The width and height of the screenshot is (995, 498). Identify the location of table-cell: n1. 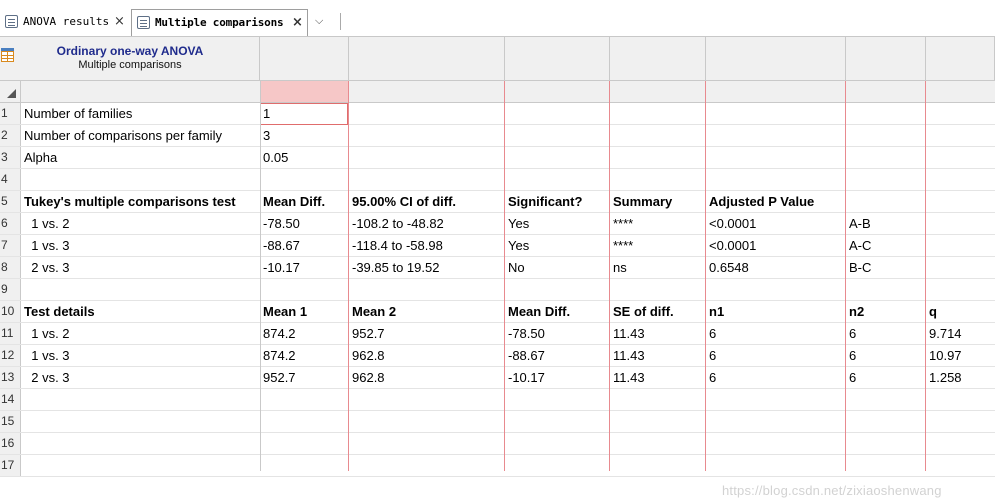
(776, 311).